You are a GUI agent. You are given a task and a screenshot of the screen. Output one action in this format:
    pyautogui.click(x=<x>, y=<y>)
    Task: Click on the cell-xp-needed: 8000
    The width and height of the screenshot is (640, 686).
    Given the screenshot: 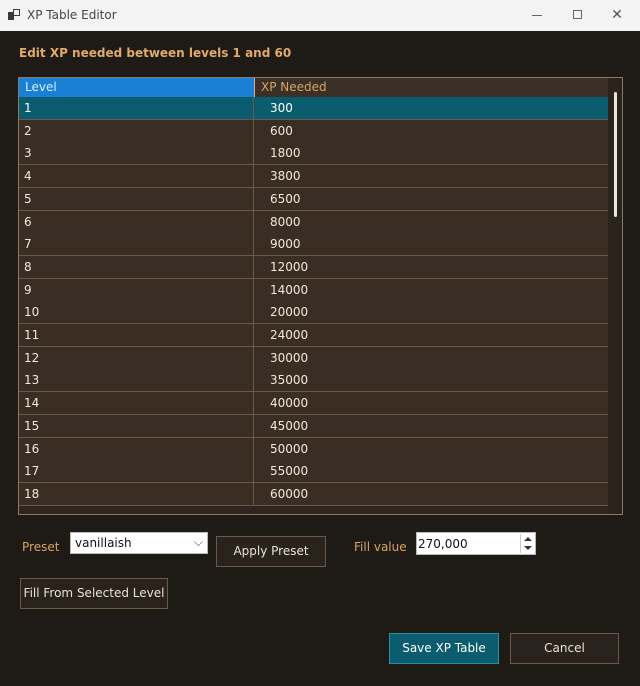 What is the action you would take?
    pyautogui.click(x=431, y=222)
    